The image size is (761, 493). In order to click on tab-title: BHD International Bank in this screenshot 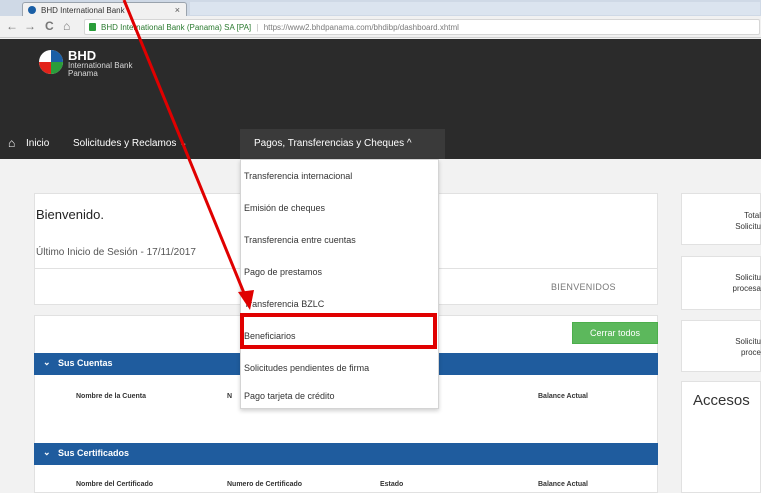, I will do `click(83, 10)`.